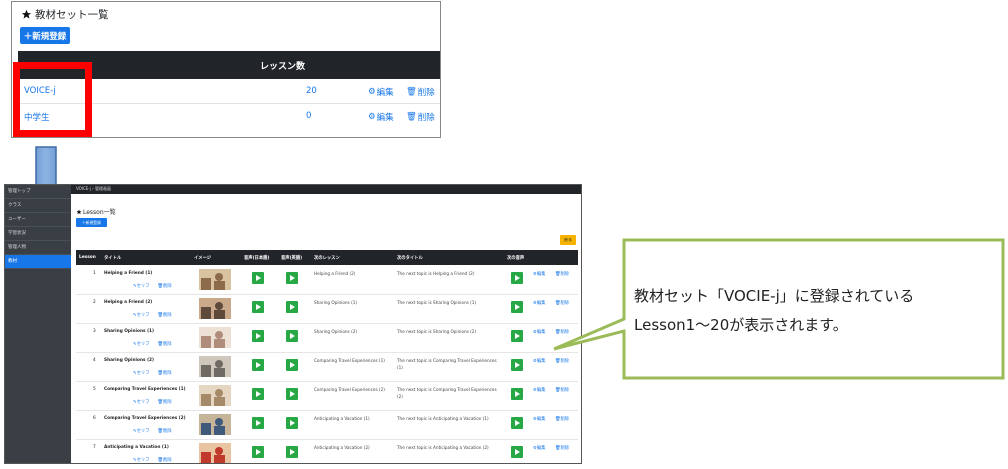 This screenshot has height=469, width=1008. What do you see at coordinates (94, 418) in the screenshot?
I see `lesson-number: 6` at bounding box center [94, 418].